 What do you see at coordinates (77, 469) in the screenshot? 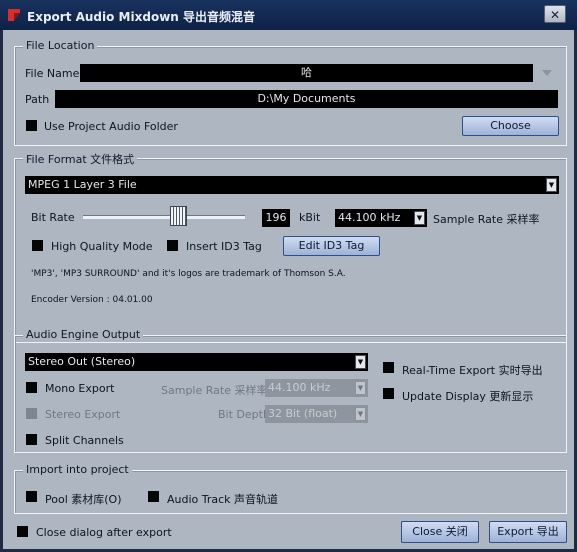
I see `import-into-project-title: Import into project` at bounding box center [77, 469].